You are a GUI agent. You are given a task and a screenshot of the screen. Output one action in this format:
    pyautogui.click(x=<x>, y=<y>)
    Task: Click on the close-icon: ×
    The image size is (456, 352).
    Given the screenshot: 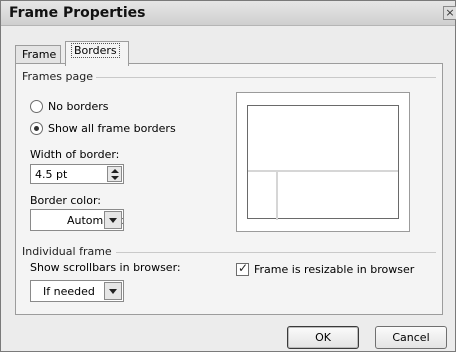 What is the action you would take?
    pyautogui.click(x=449, y=13)
    